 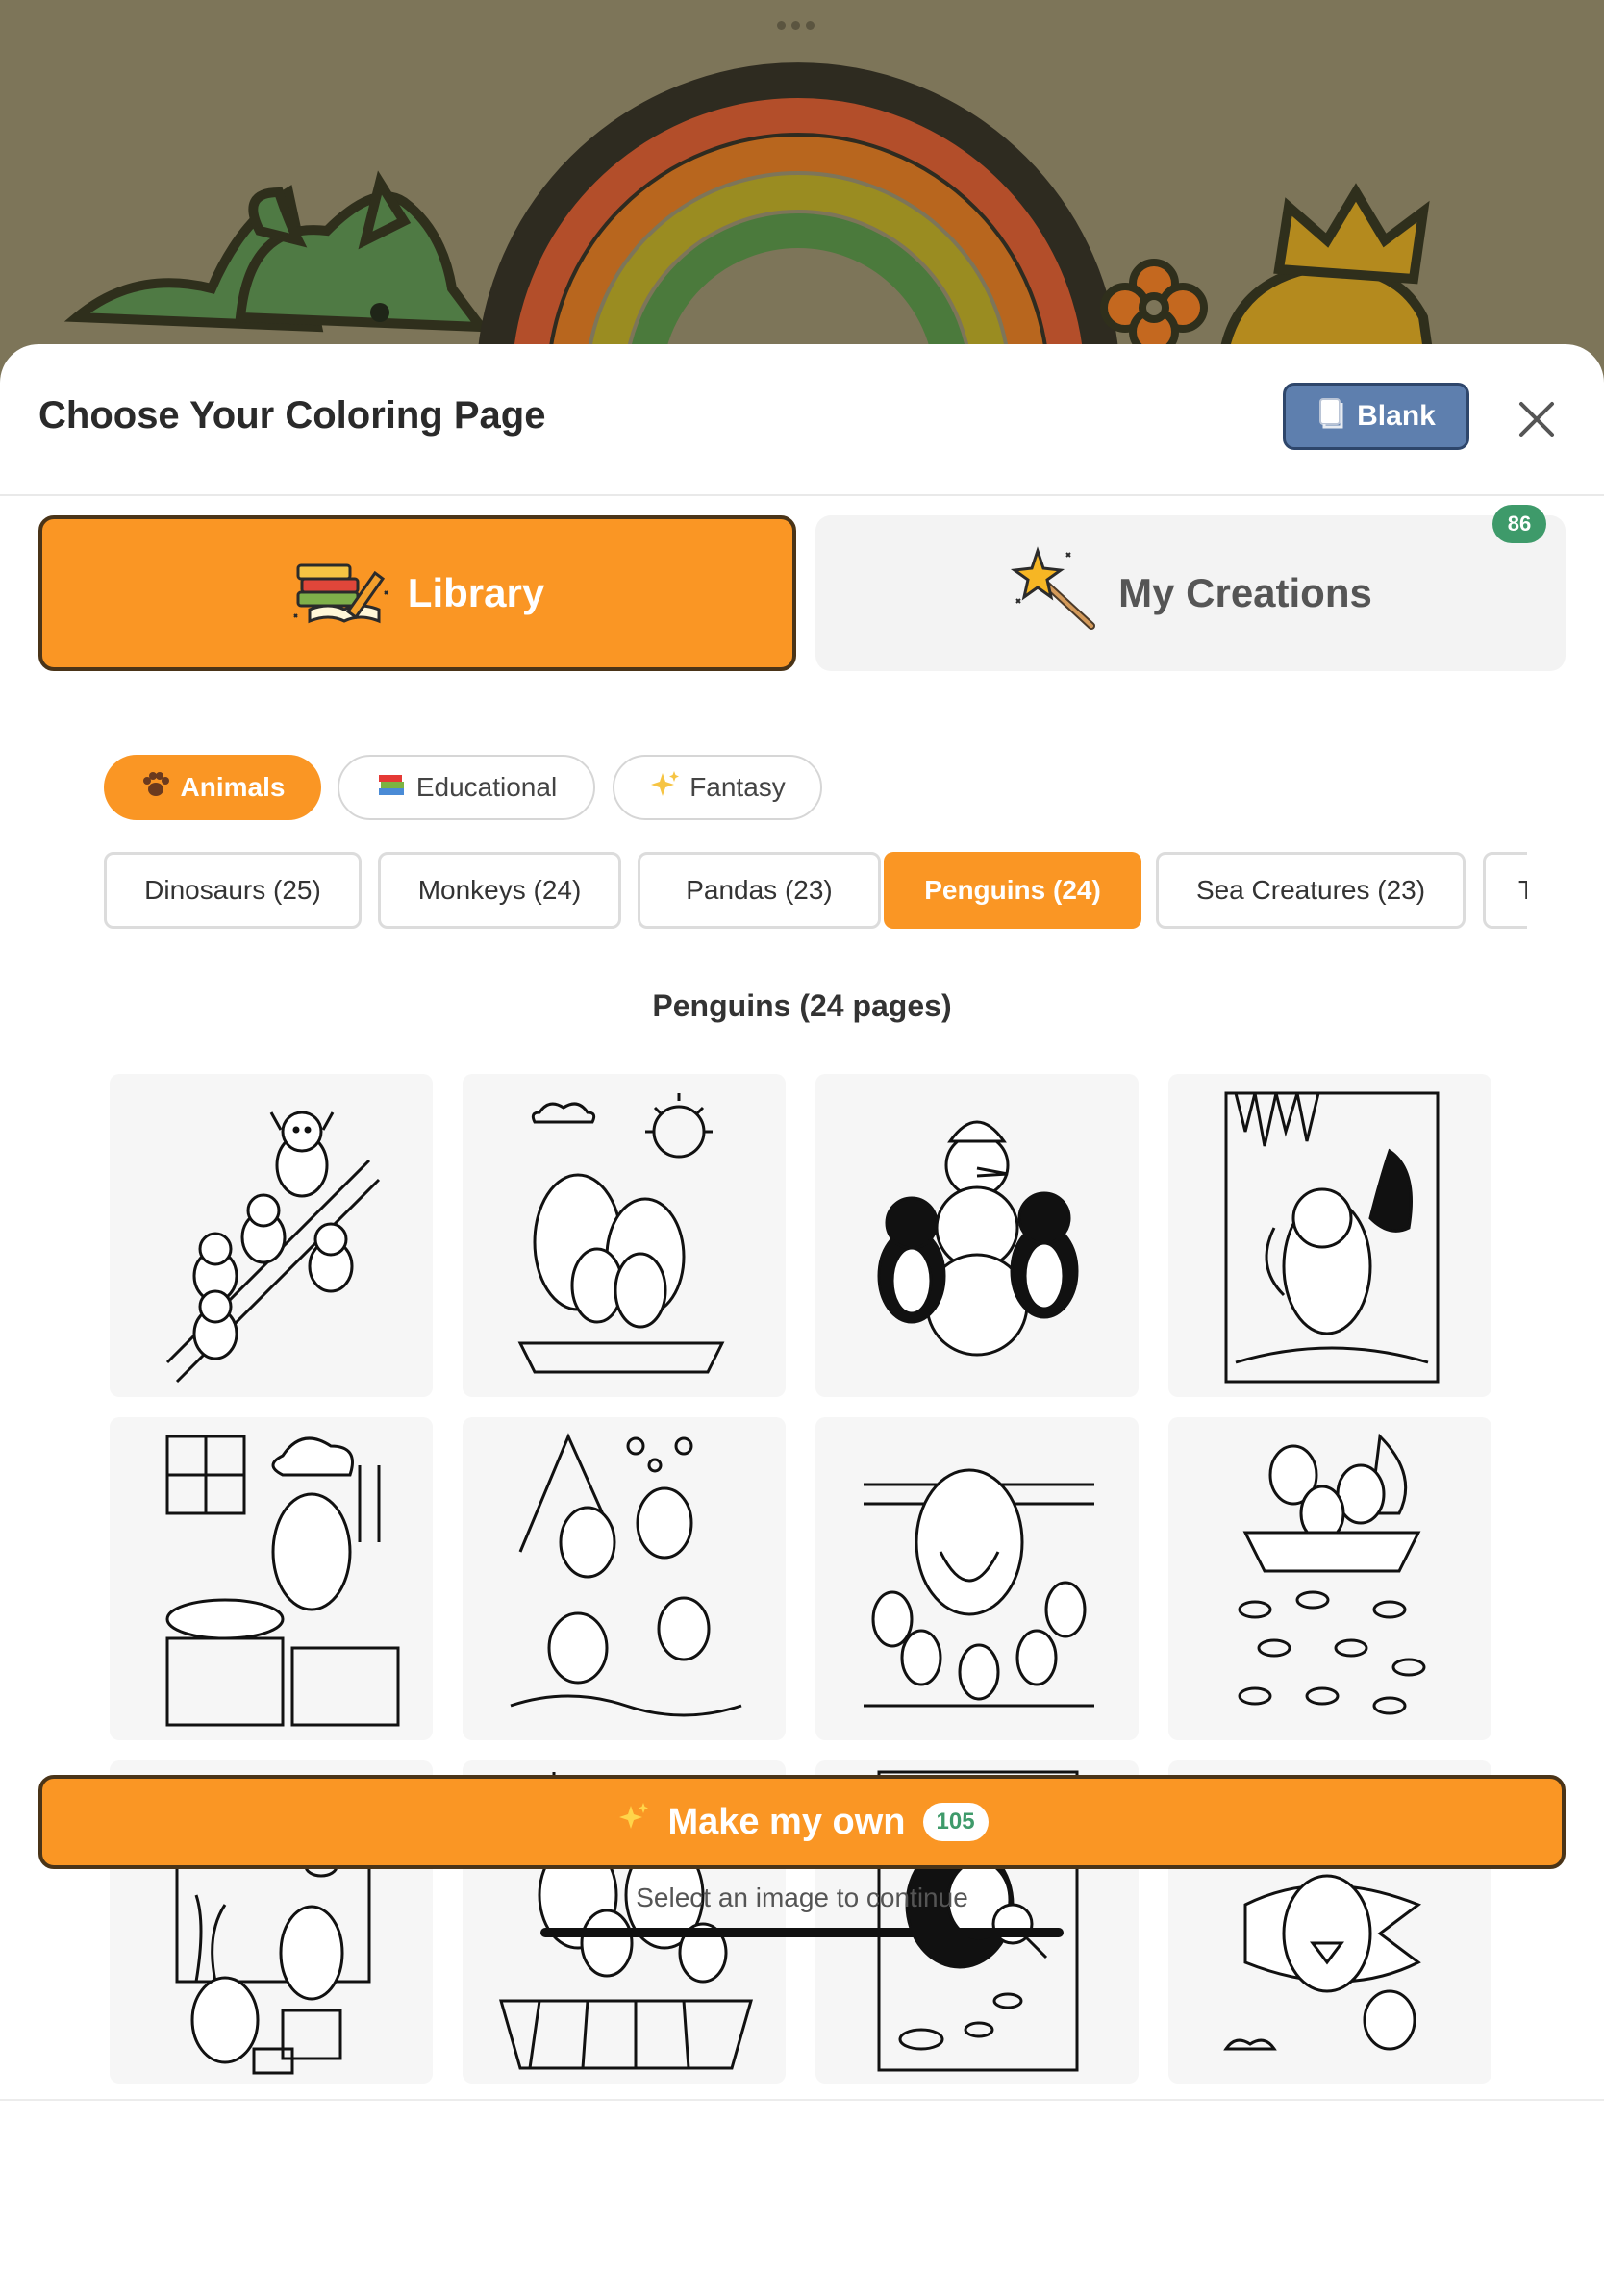 What do you see at coordinates (1505, 890) in the screenshot?
I see `subcategory-next: T` at bounding box center [1505, 890].